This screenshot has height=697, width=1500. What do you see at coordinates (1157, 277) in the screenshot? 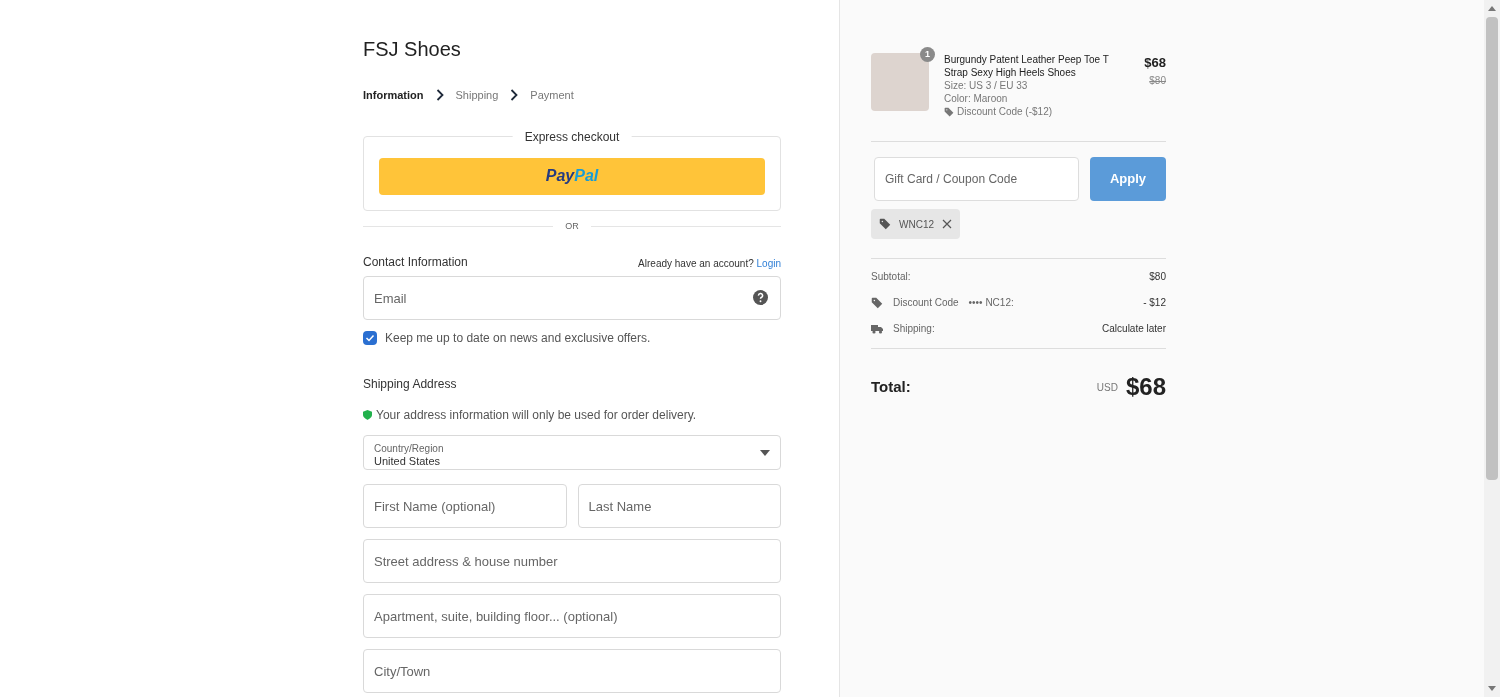
I see `summary-value: $80` at bounding box center [1157, 277].